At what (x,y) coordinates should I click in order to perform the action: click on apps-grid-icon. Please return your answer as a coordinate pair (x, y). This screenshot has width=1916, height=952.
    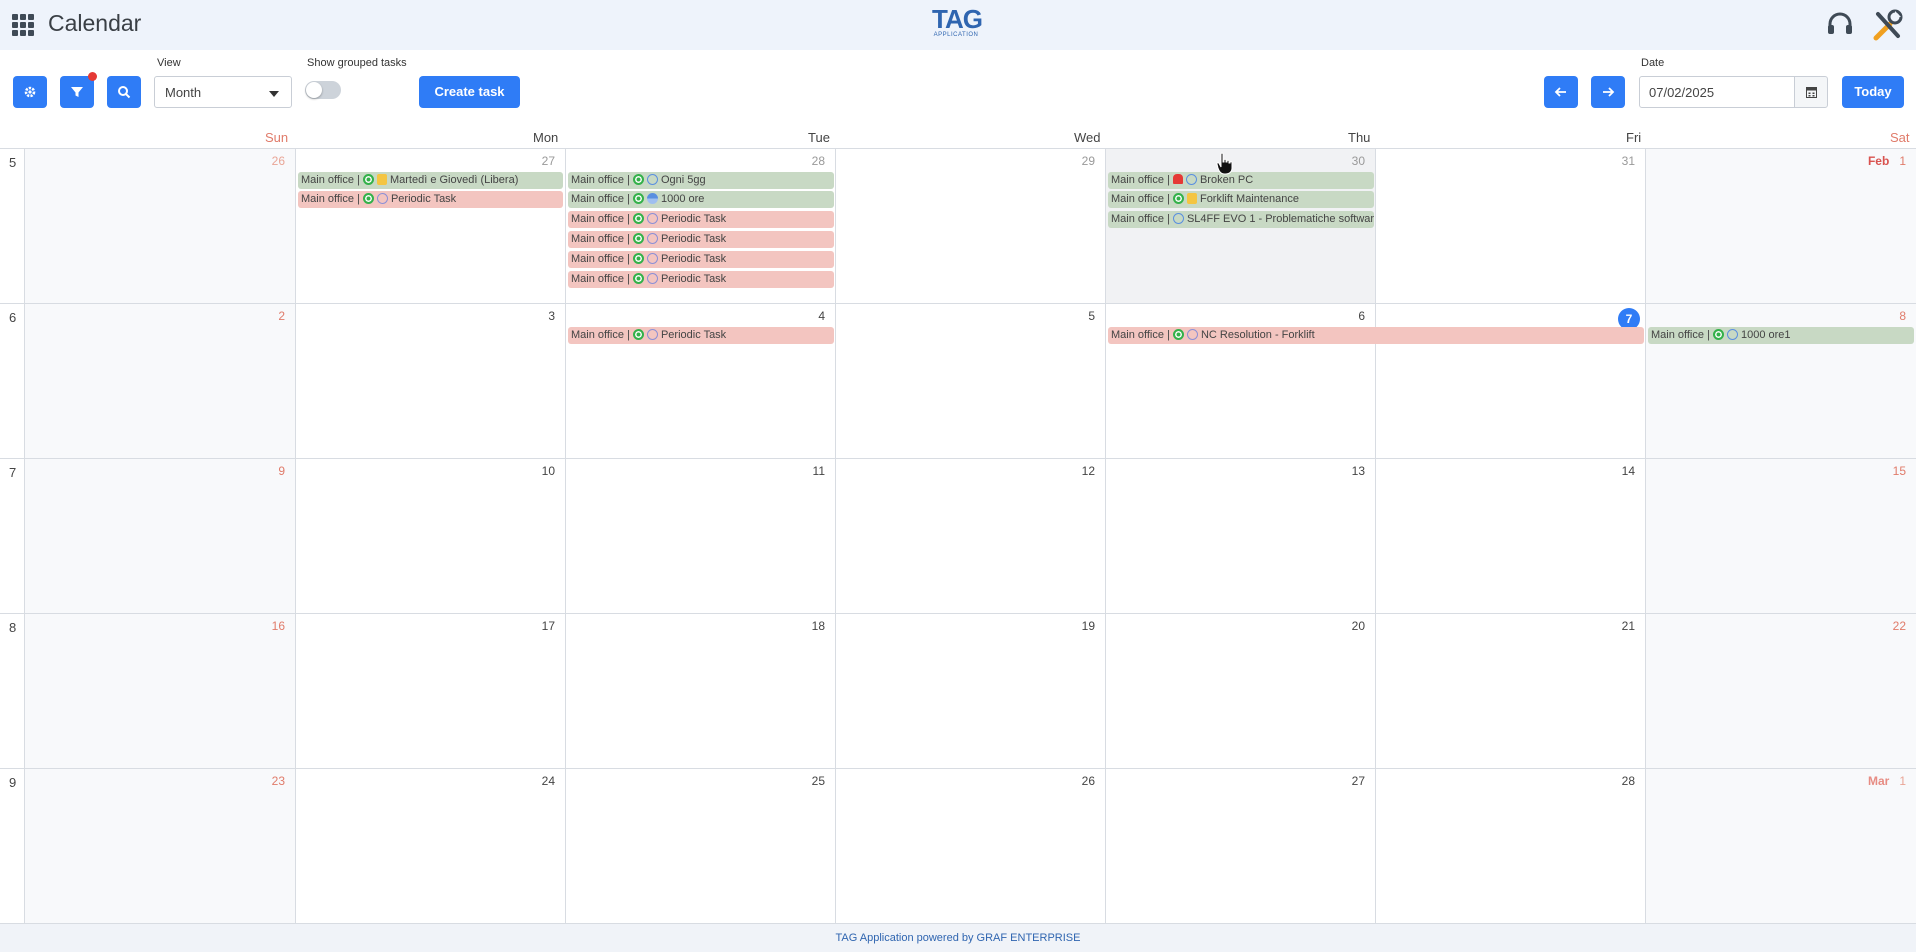
    Looking at the image, I should click on (23, 25).